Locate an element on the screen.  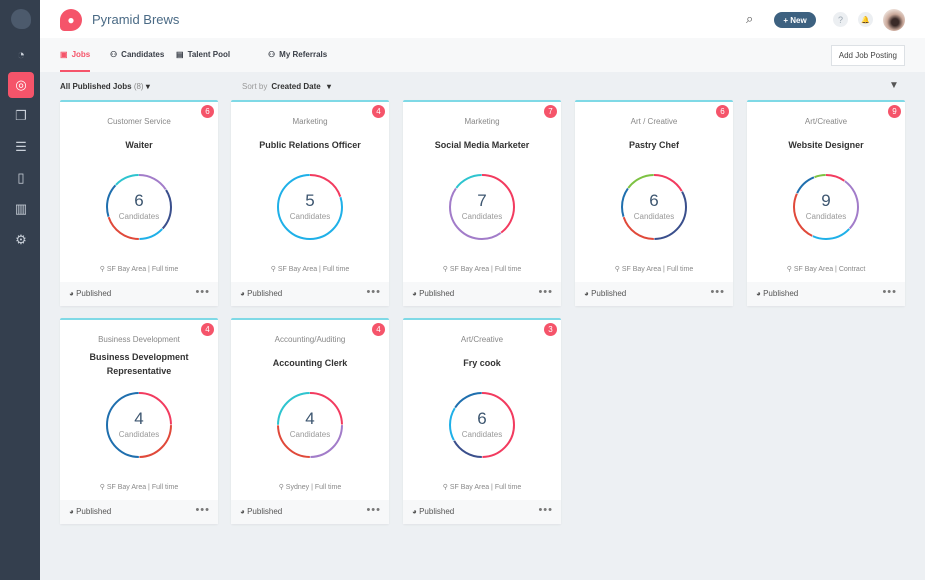
location-text: SF Bay Area | Contract is located at coordinates (829, 269).